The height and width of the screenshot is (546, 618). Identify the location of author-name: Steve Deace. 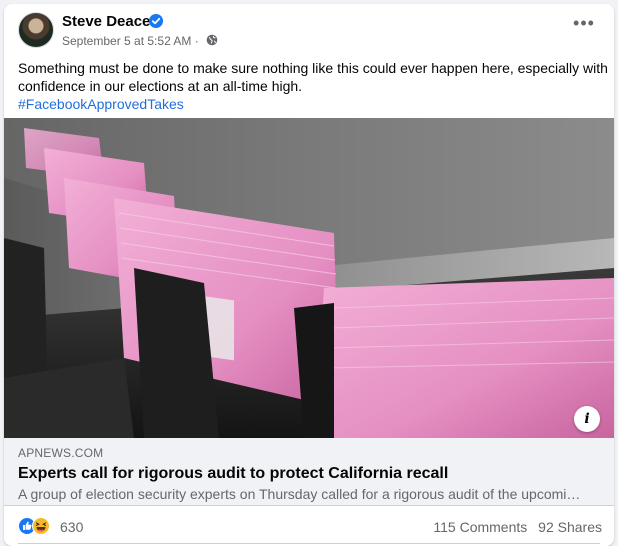
(106, 21).